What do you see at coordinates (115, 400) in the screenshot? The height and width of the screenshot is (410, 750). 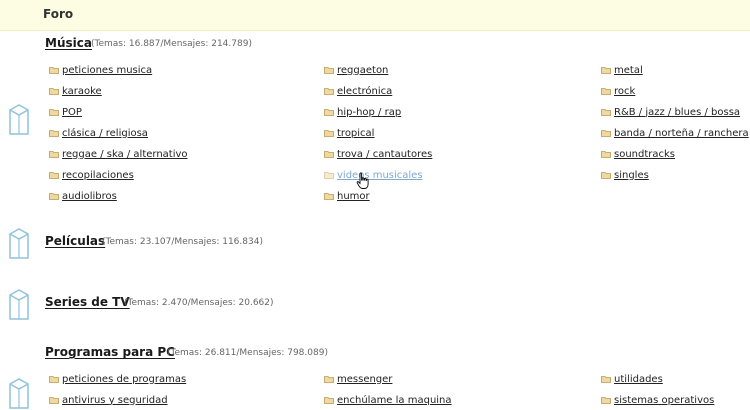 I see `subforum-label: antivirus y seguridad` at bounding box center [115, 400].